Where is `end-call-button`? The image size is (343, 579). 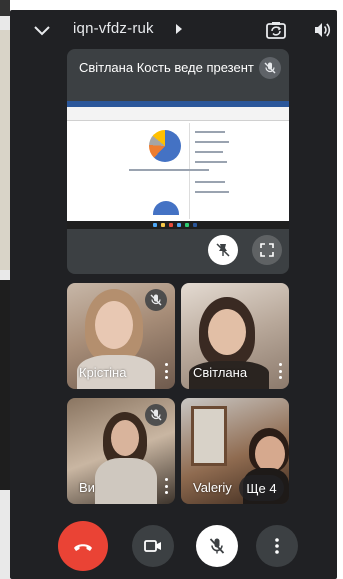 end-call-button is located at coordinates (83, 546).